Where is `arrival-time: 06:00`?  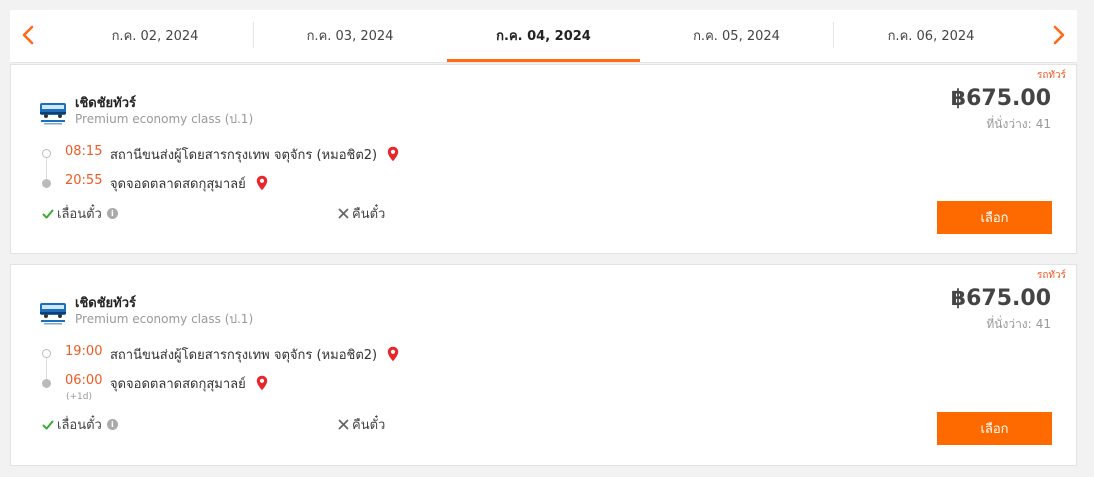
arrival-time: 06:00 is located at coordinates (84, 380).